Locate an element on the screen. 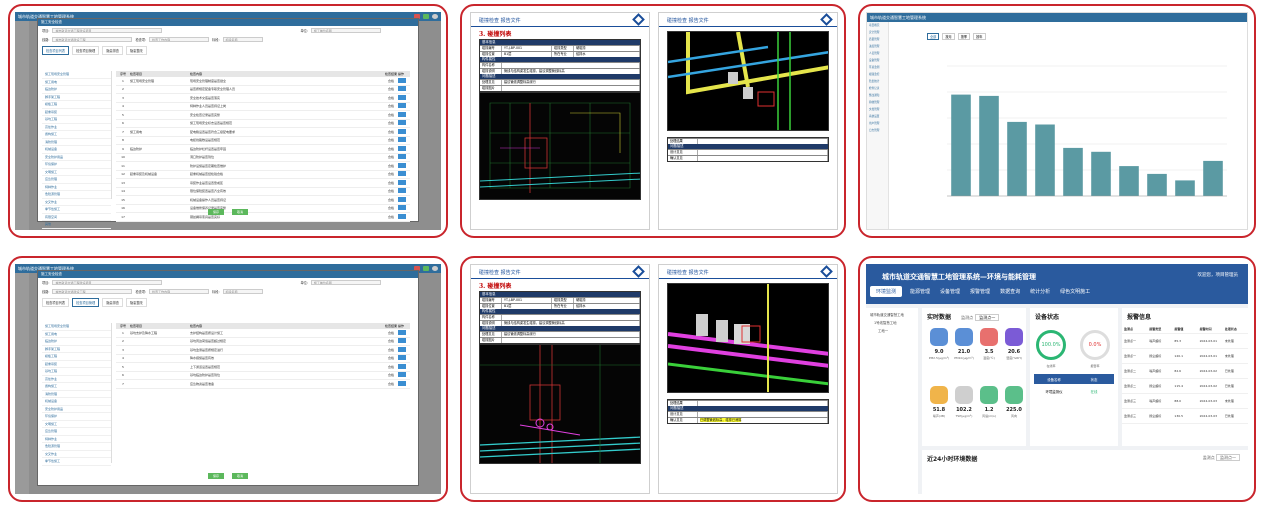 The height and width of the screenshot is (512, 1264). sidebar-item: 质量管理 is located at coordinates (877, 39).